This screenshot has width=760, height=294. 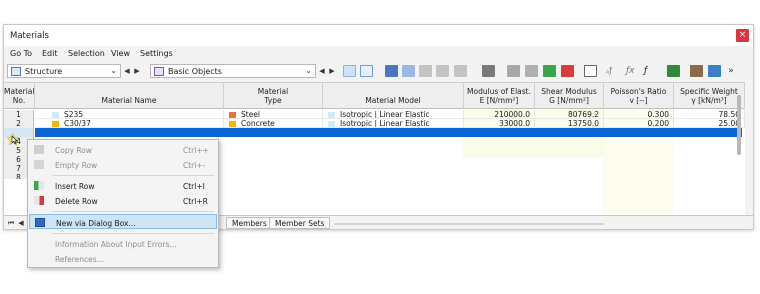 I want to click on table-cell-e: 210000.0, so click(x=499, y=114).